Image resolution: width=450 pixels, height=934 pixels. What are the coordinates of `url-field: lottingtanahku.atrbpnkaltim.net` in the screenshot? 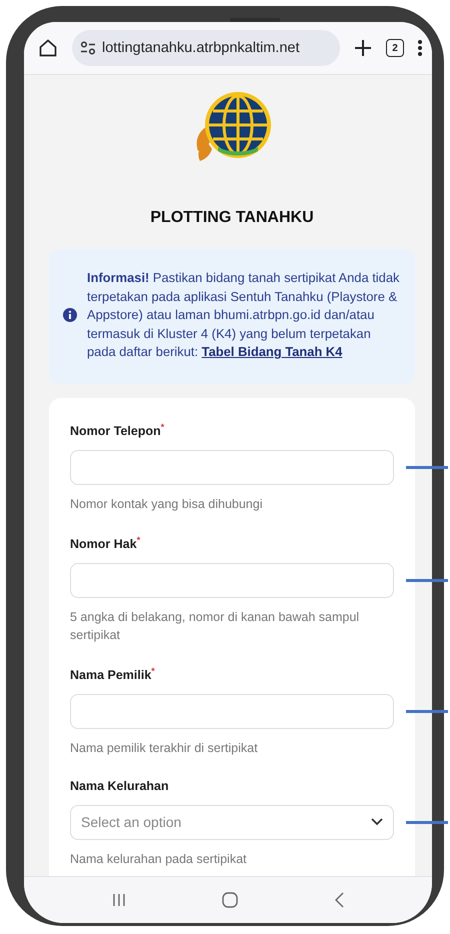 It's located at (206, 48).